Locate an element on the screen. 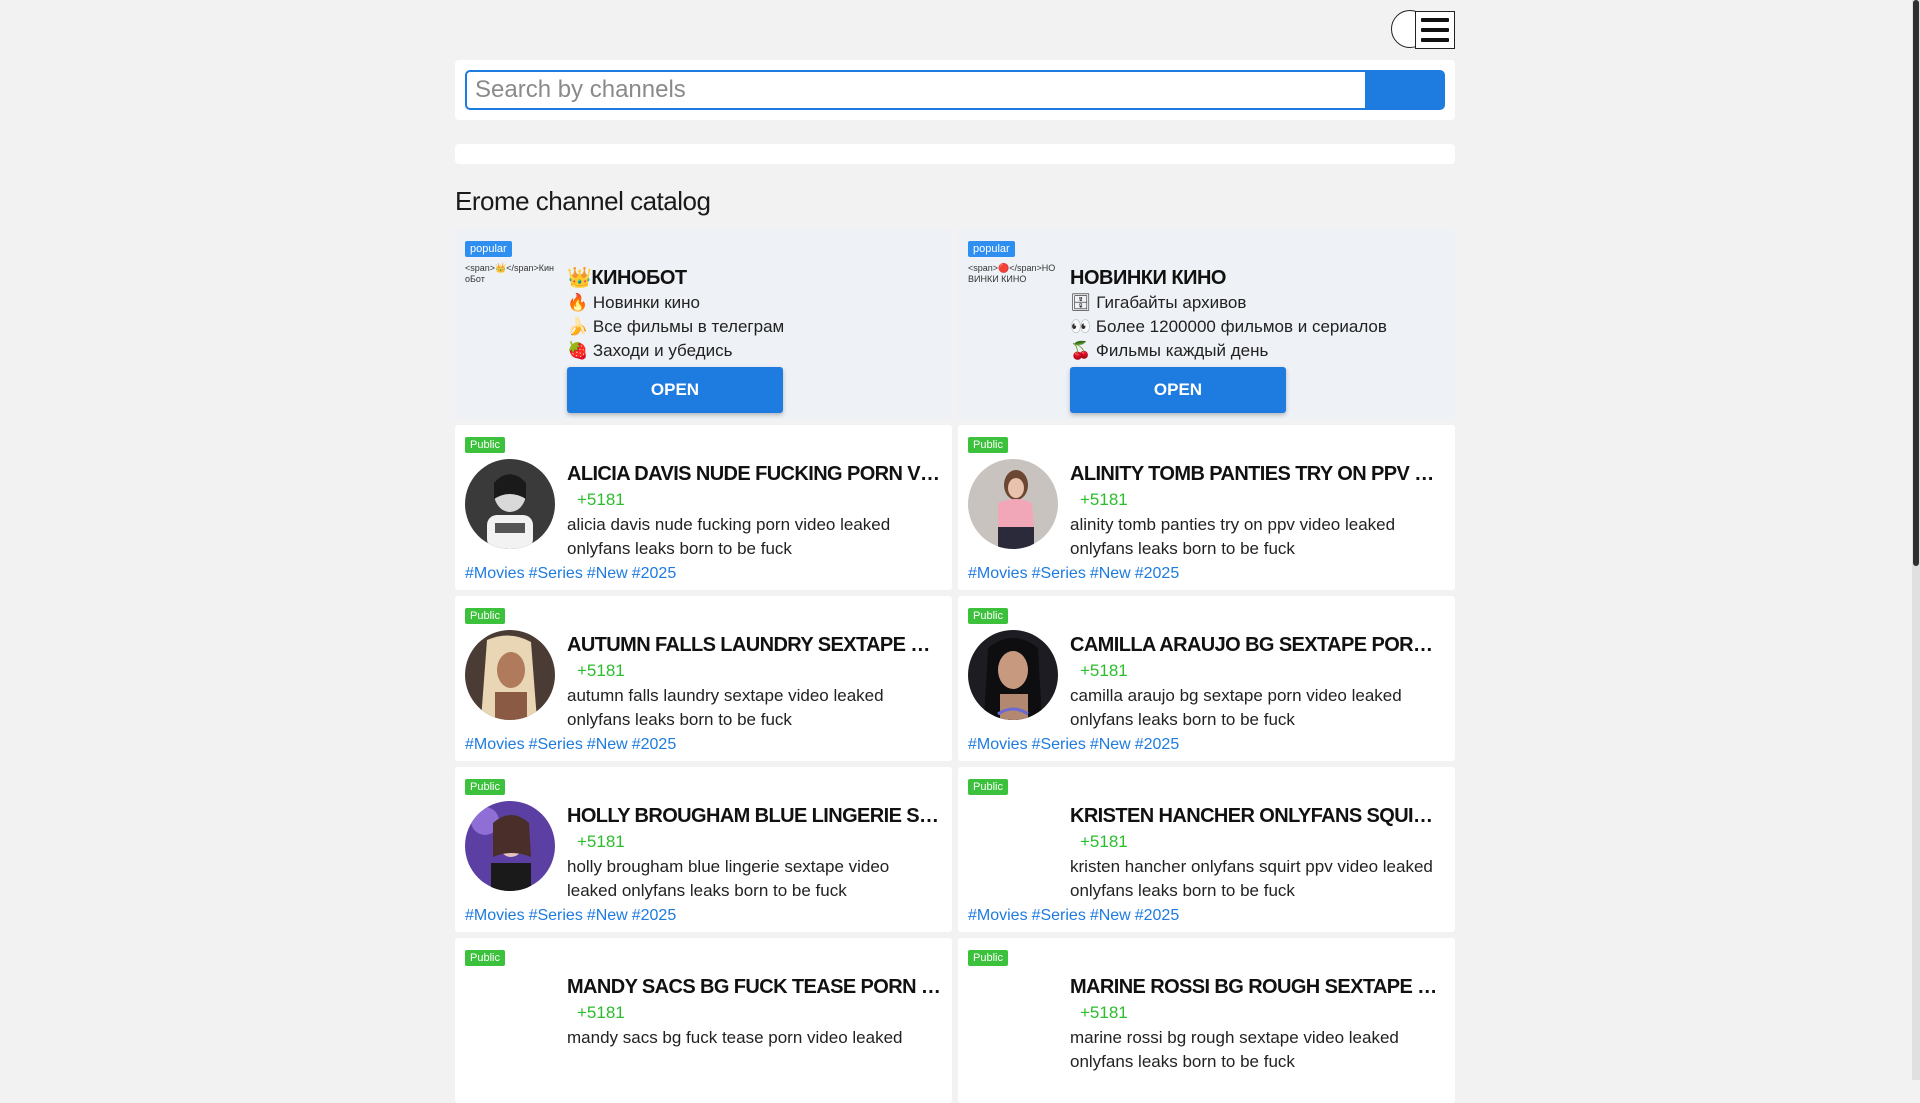 The width and height of the screenshot is (1920, 1103). search-panel is located at coordinates (955, 90).